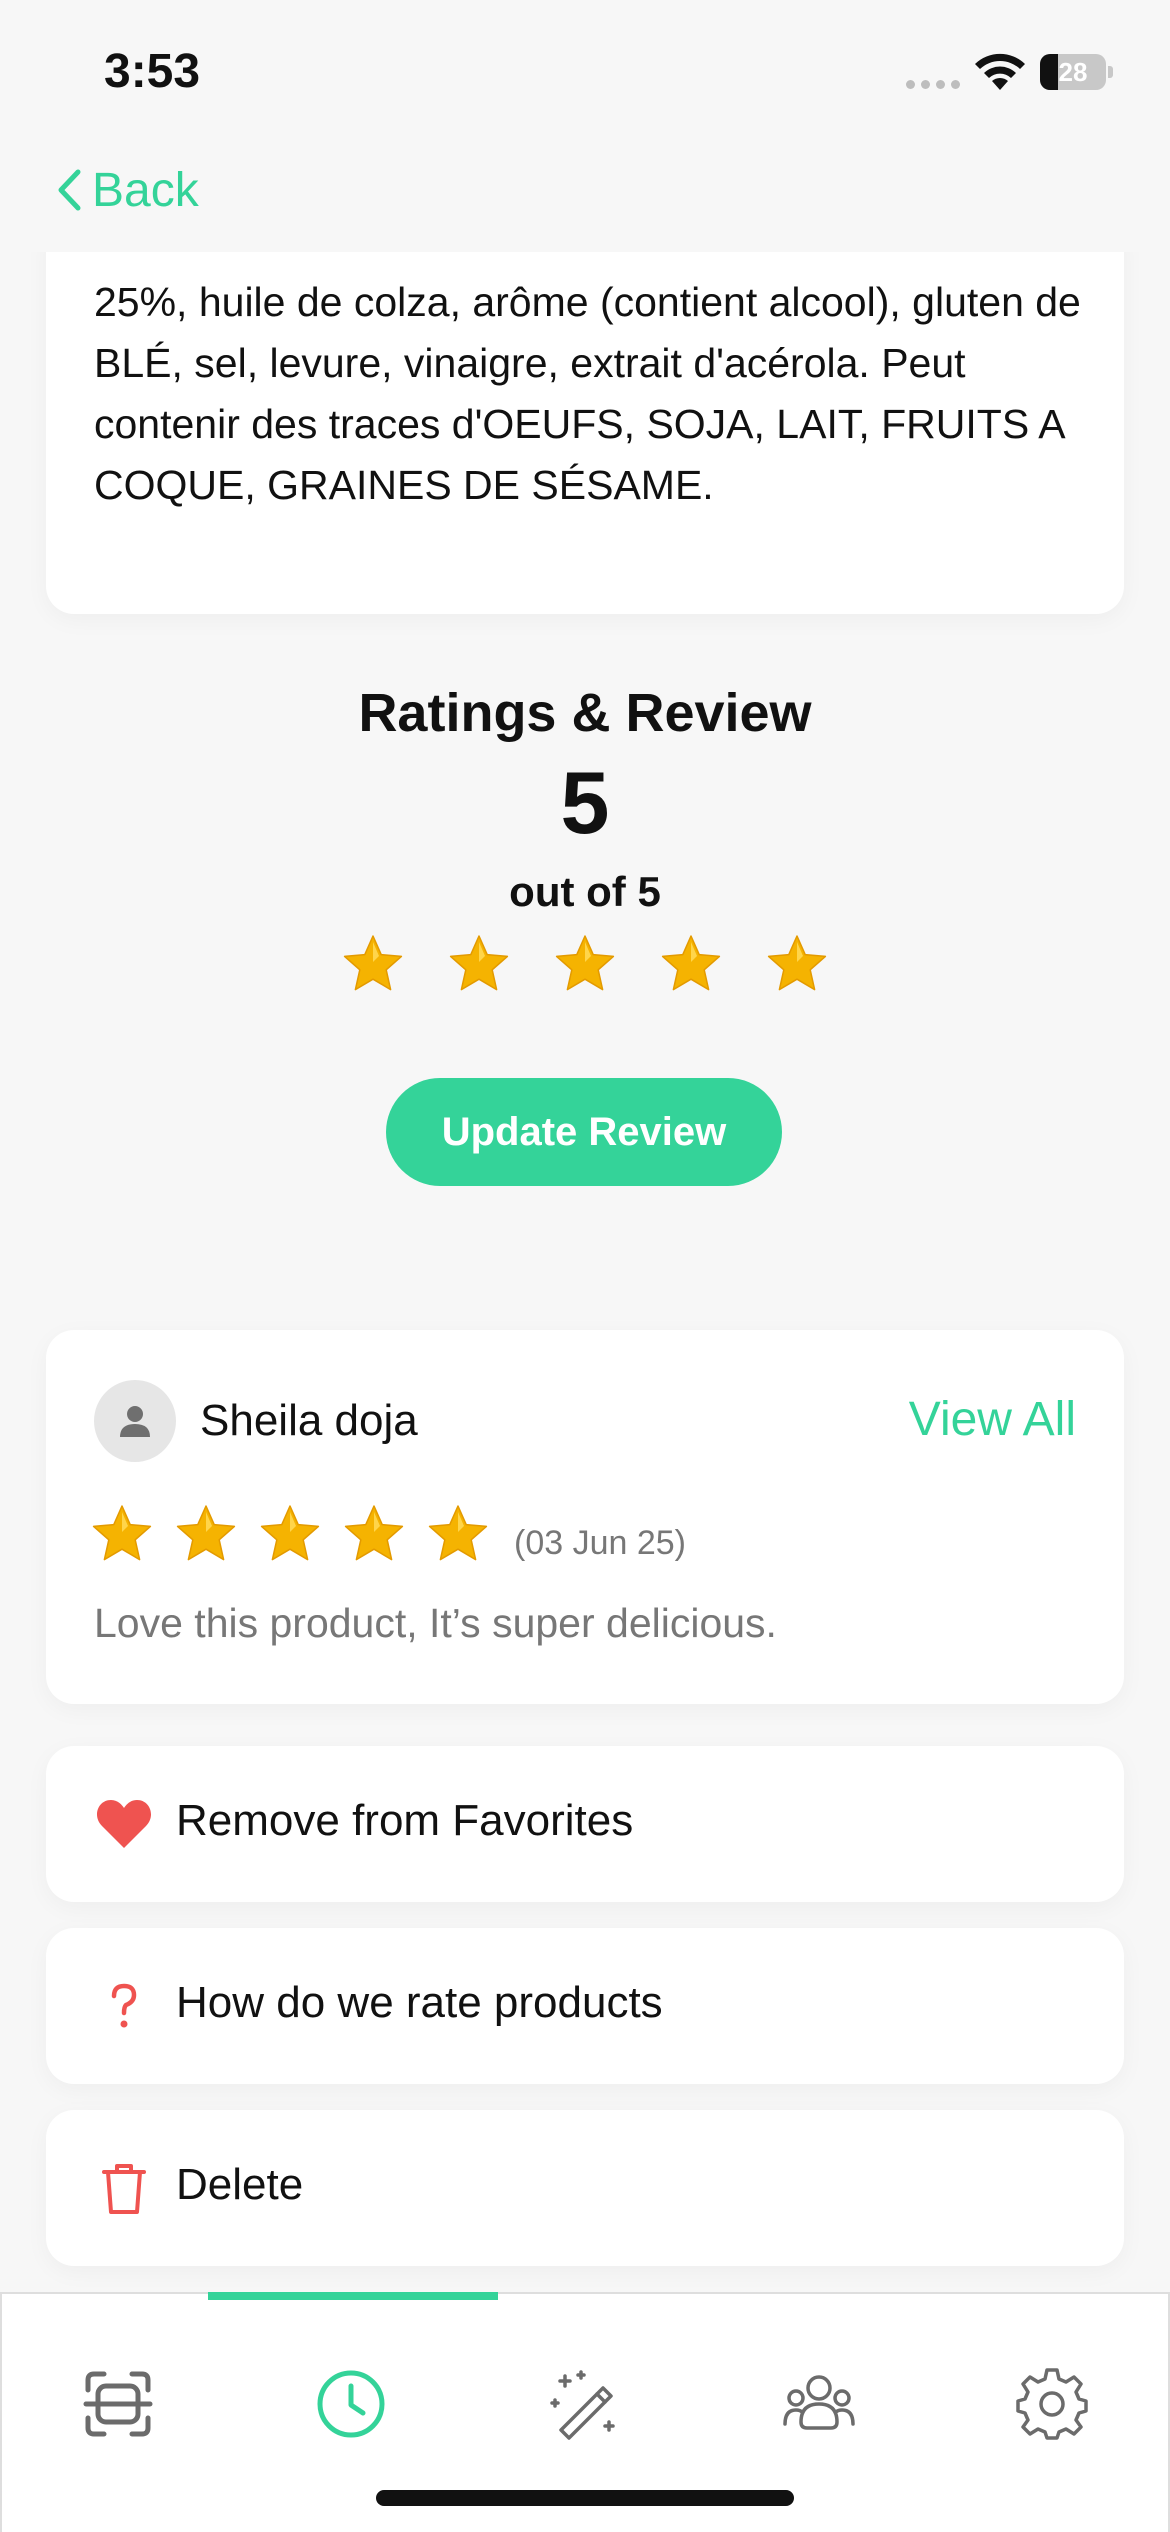 The image size is (1170, 2532). I want to click on review-date: (03 Jun 25), so click(600, 1543).